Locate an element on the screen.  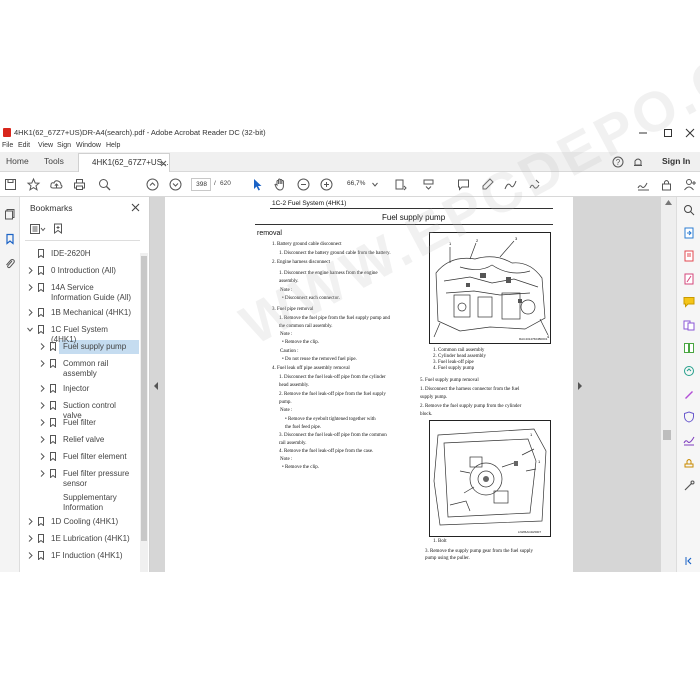
bookmark-item: Fuel supply pump is located at coordinates (99, 347).